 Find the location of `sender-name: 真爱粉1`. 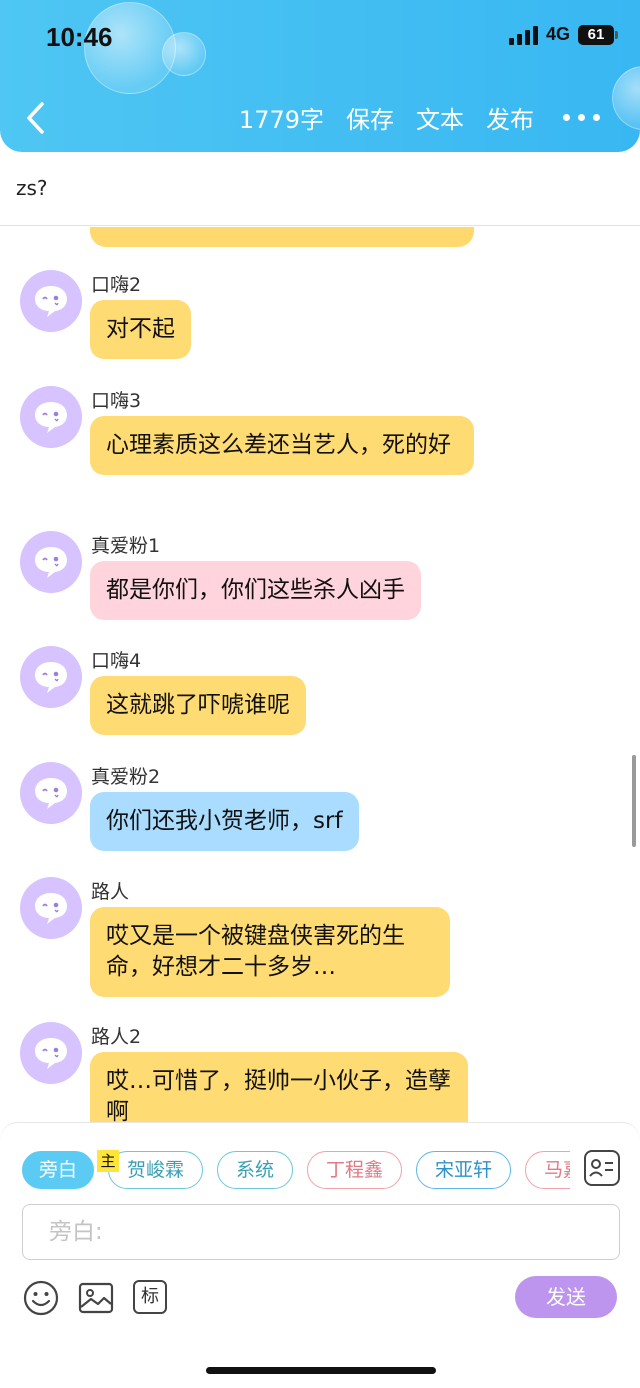

sender-name: 真爱粉1 is located at coordinates (126, 546).